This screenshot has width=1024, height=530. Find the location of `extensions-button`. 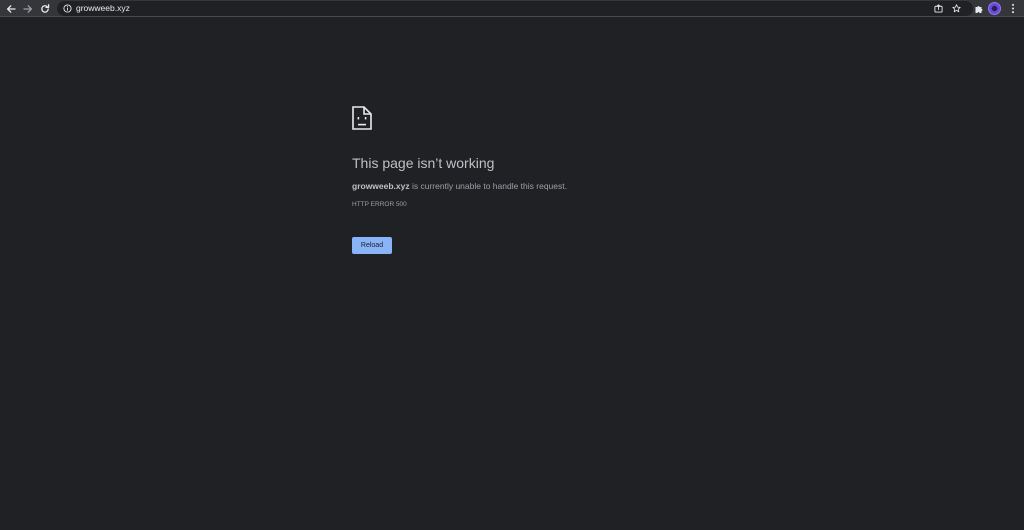

extensions-button is located at coordinates (978, 8).